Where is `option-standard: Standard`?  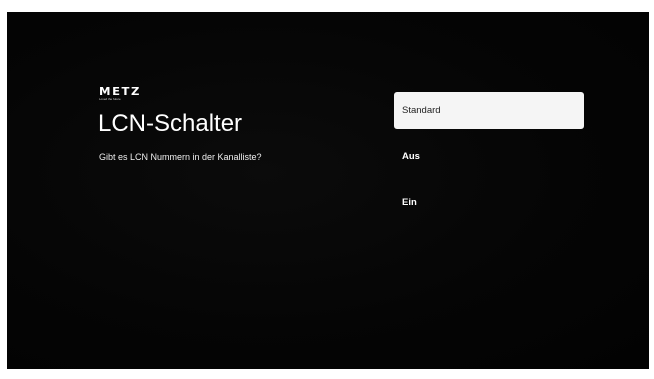
option-standard: Standard is located at coordinates (489, 110).